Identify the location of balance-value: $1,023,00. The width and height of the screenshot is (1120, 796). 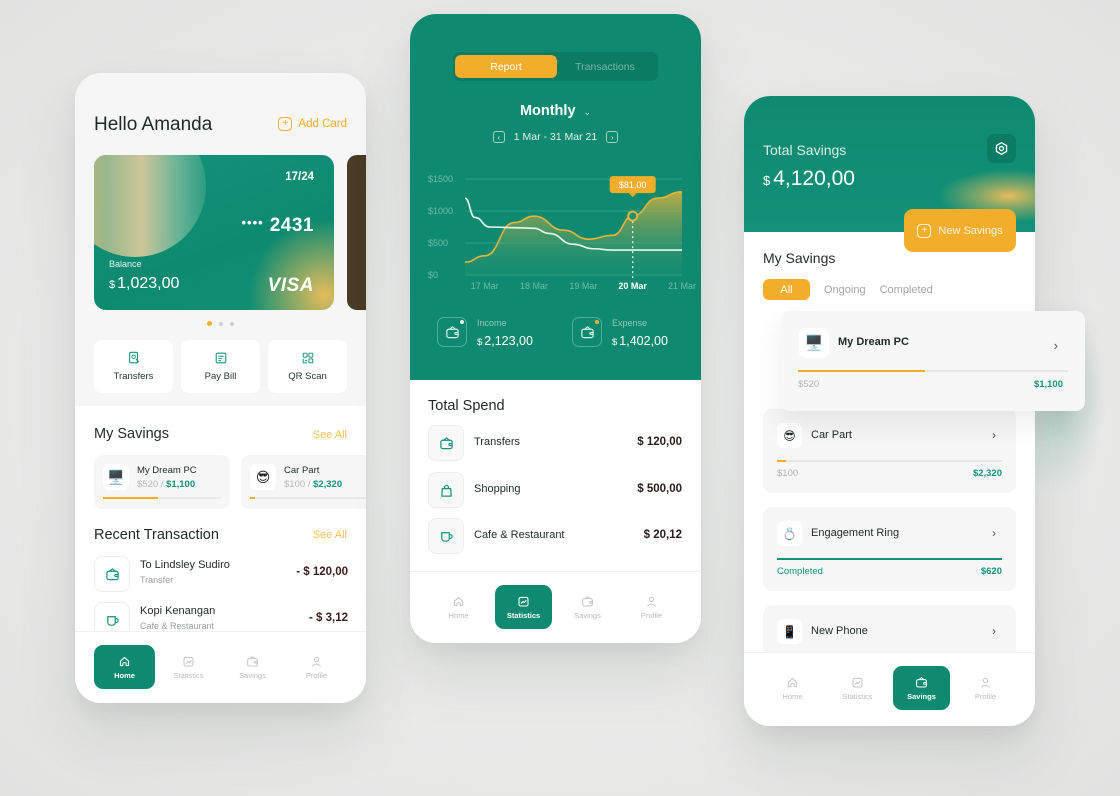
(144, 284).